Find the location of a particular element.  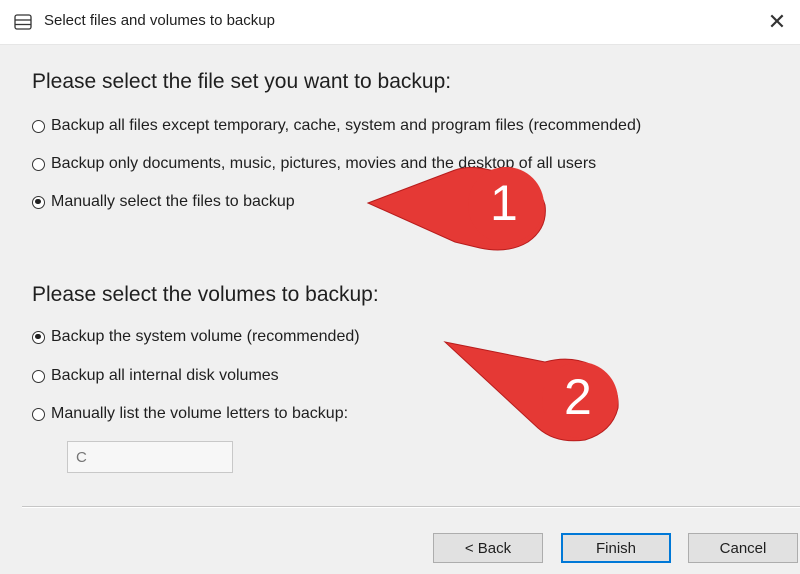

option-label: Backup all internal disk volumes is located at coordinates (165, 375).